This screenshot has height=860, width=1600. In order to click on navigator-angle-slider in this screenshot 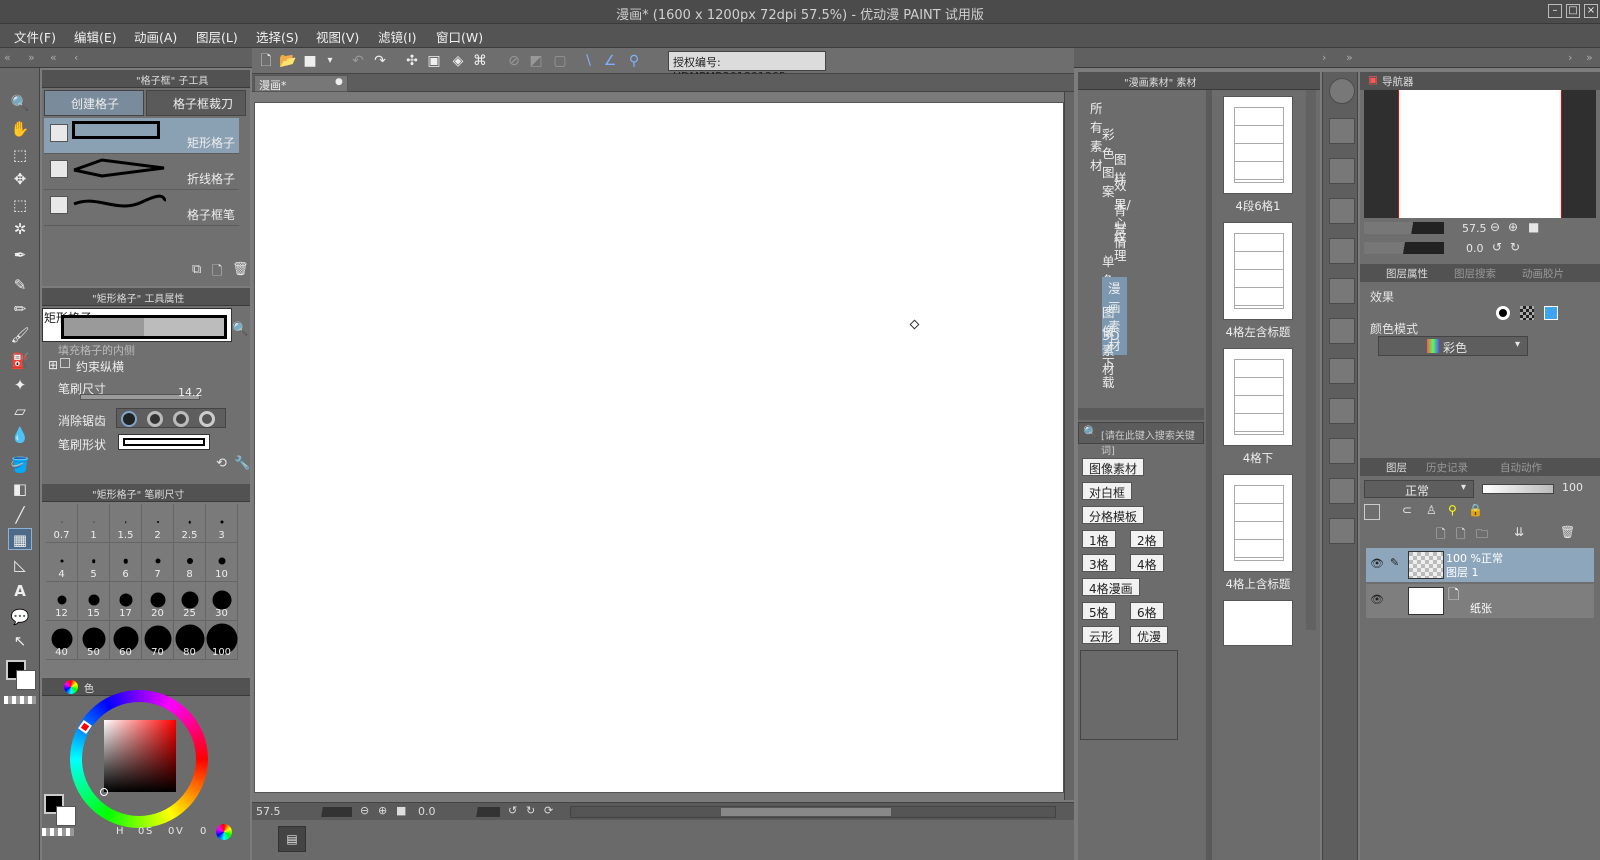, I will do `click(1404, 248)`.